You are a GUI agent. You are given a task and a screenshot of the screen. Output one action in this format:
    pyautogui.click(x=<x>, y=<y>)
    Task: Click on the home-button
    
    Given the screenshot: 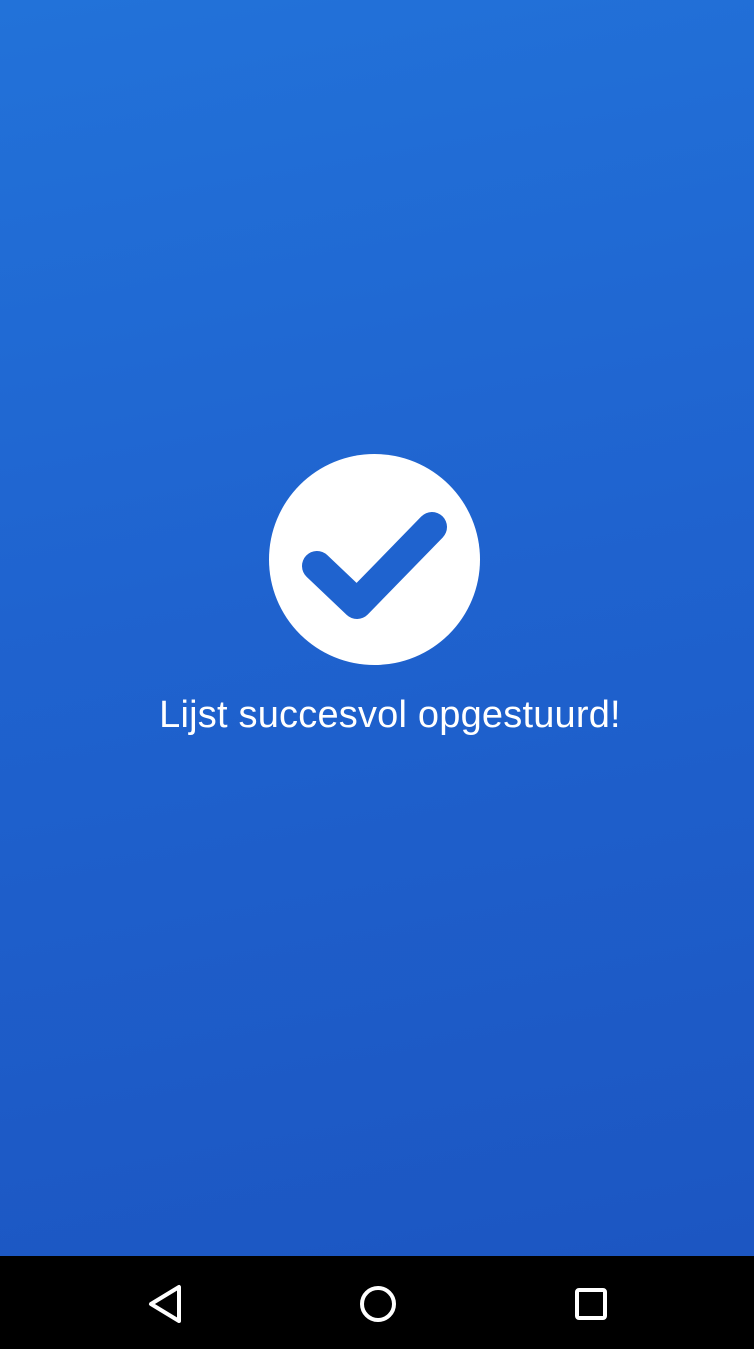 What is the action you would take?
    pyautogui.click(x=378, y=1304)
    